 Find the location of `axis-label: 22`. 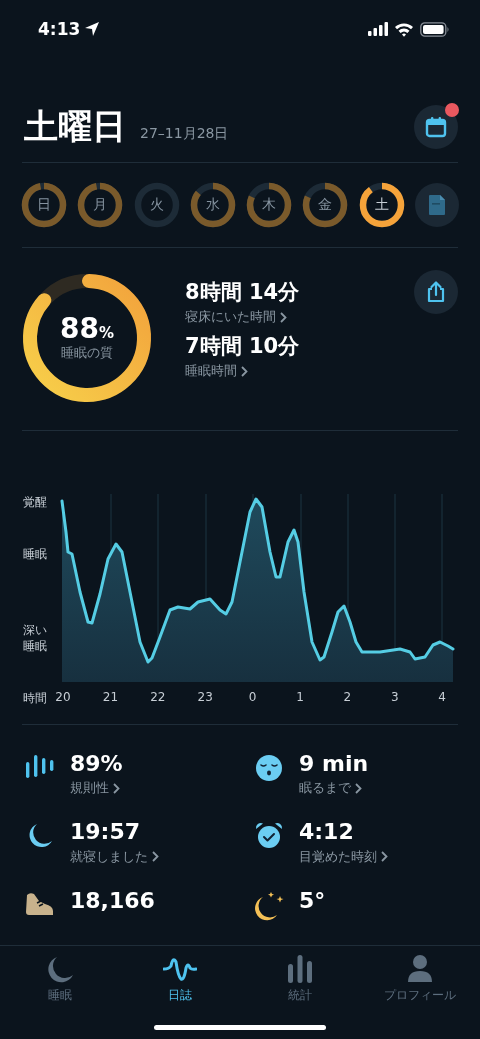

axis-label: 22 is located at coordinates (158, 697).